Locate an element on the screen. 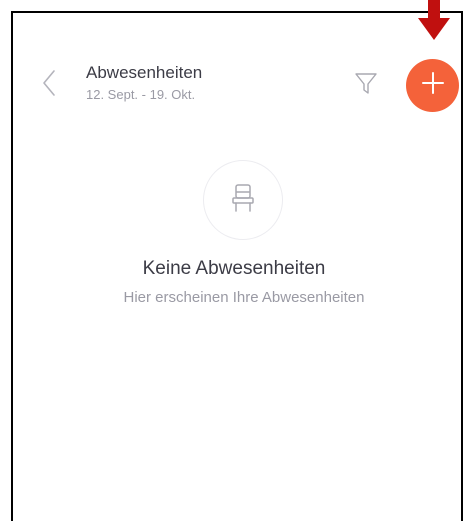 The height and width of the screenshot is (521, 468). back-button is located at coordinates (49, 85).